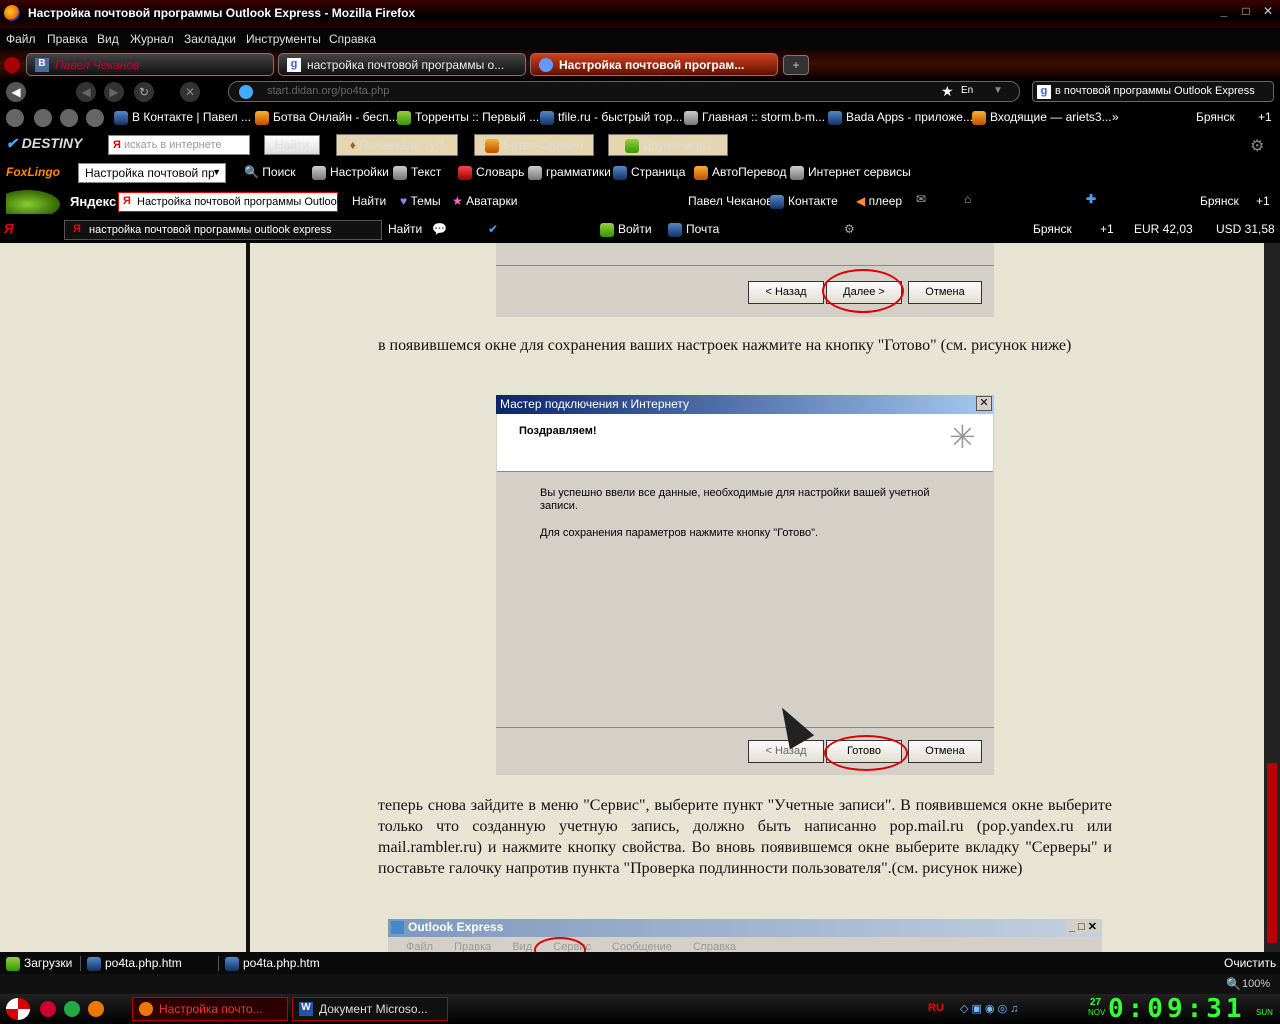 The height and width of the screenshot is (1024, 1280). I want to click on yandex-themes: ♥ Темы, so click(420, 201).